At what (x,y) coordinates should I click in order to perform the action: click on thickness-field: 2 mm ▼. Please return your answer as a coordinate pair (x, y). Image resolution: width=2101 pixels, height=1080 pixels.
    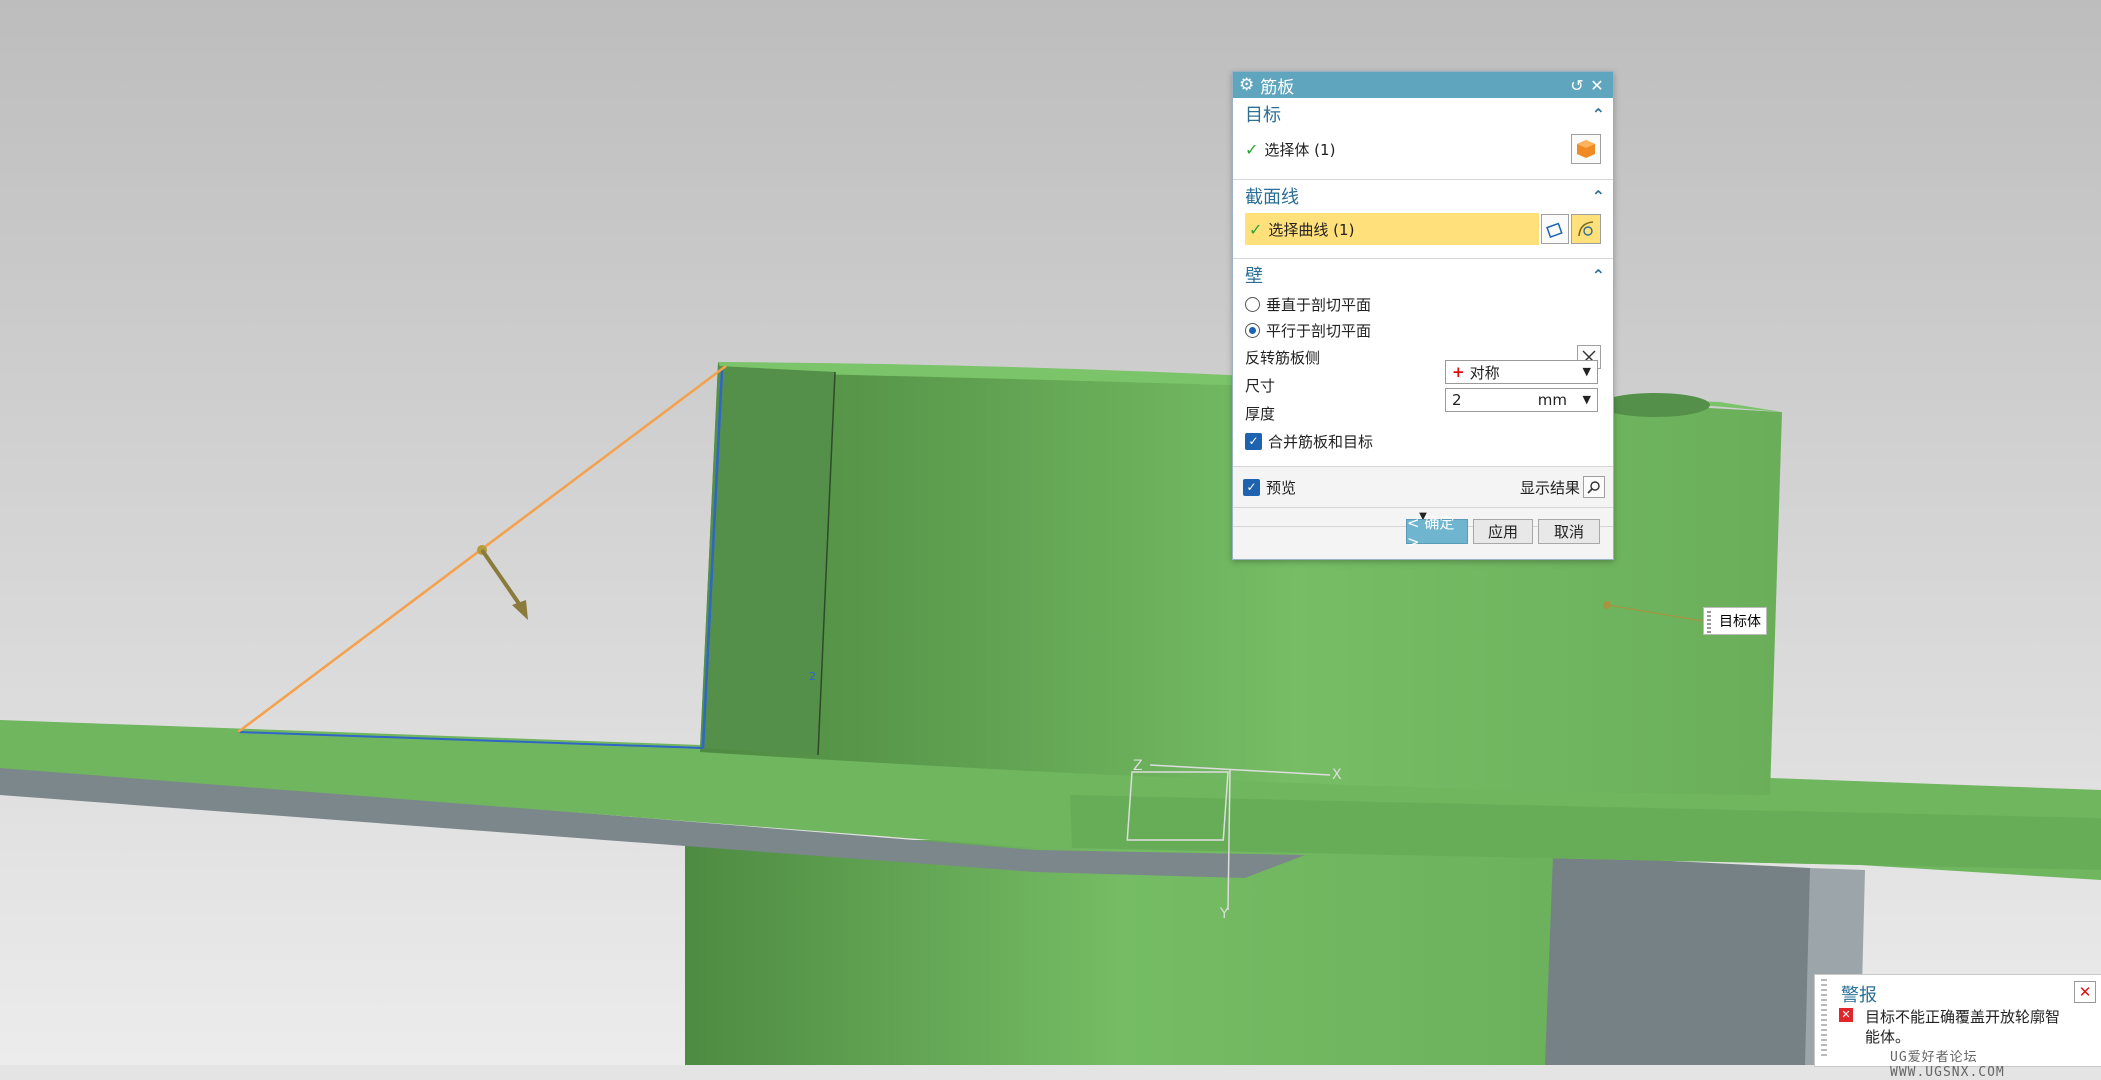
    Looking at the image, I should click on (1521, 400).